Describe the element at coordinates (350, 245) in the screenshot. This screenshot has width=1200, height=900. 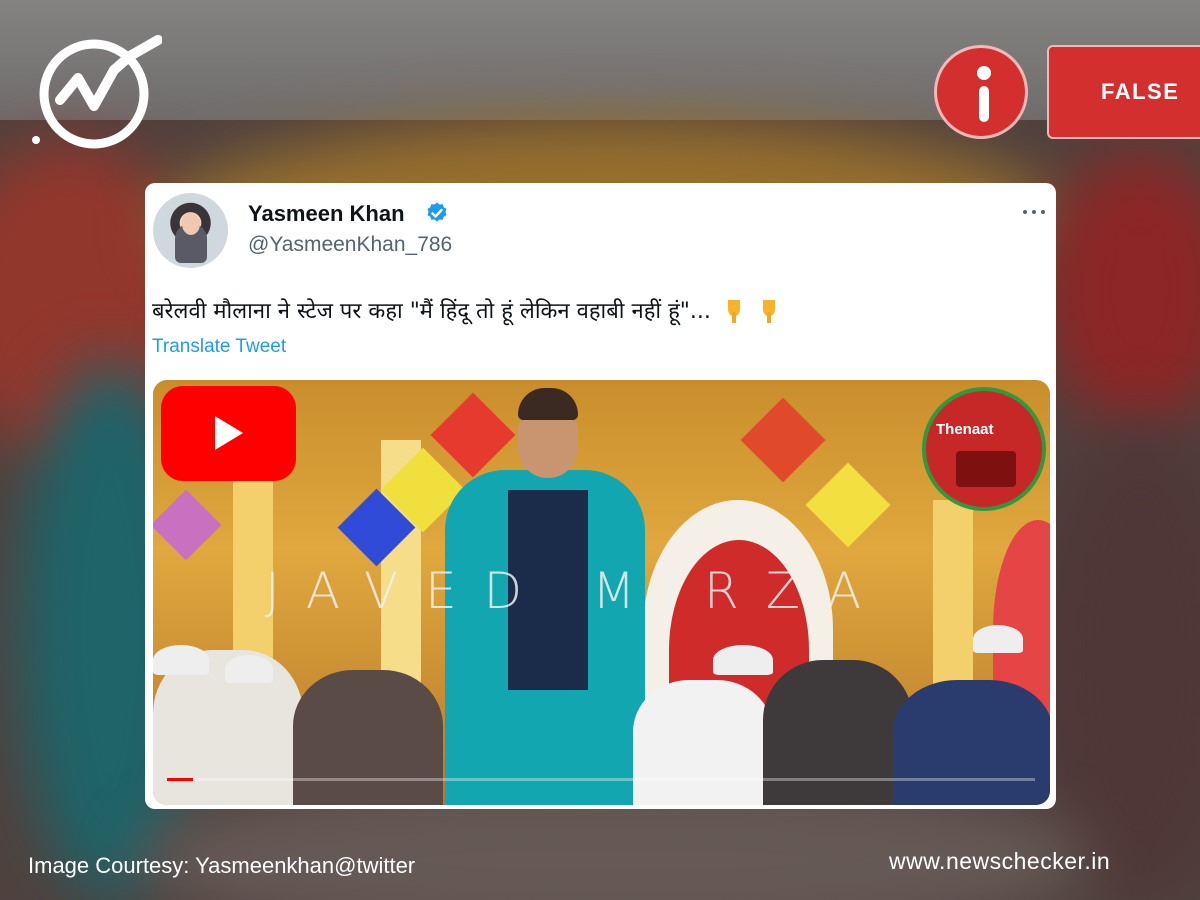
I see `author-handle: @YasmeenKhan_786` at that location.